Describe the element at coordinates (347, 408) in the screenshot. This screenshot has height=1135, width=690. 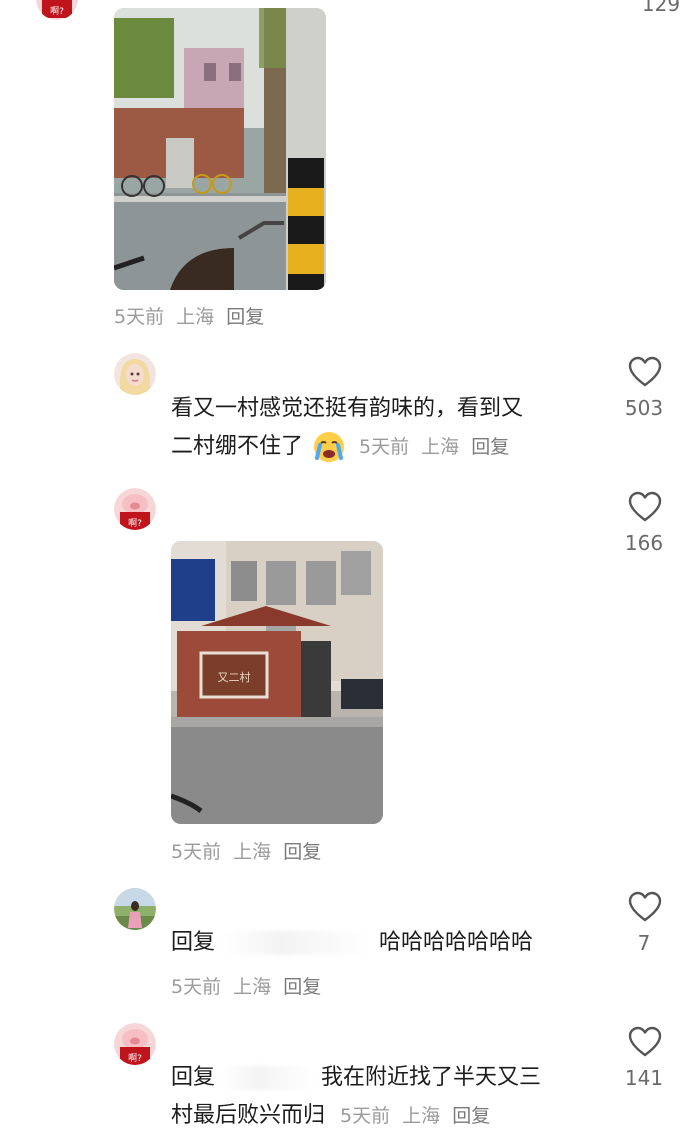
I see `comment-text-line1: 看又一村感觉还挺有韵味的，看到又` at that location.